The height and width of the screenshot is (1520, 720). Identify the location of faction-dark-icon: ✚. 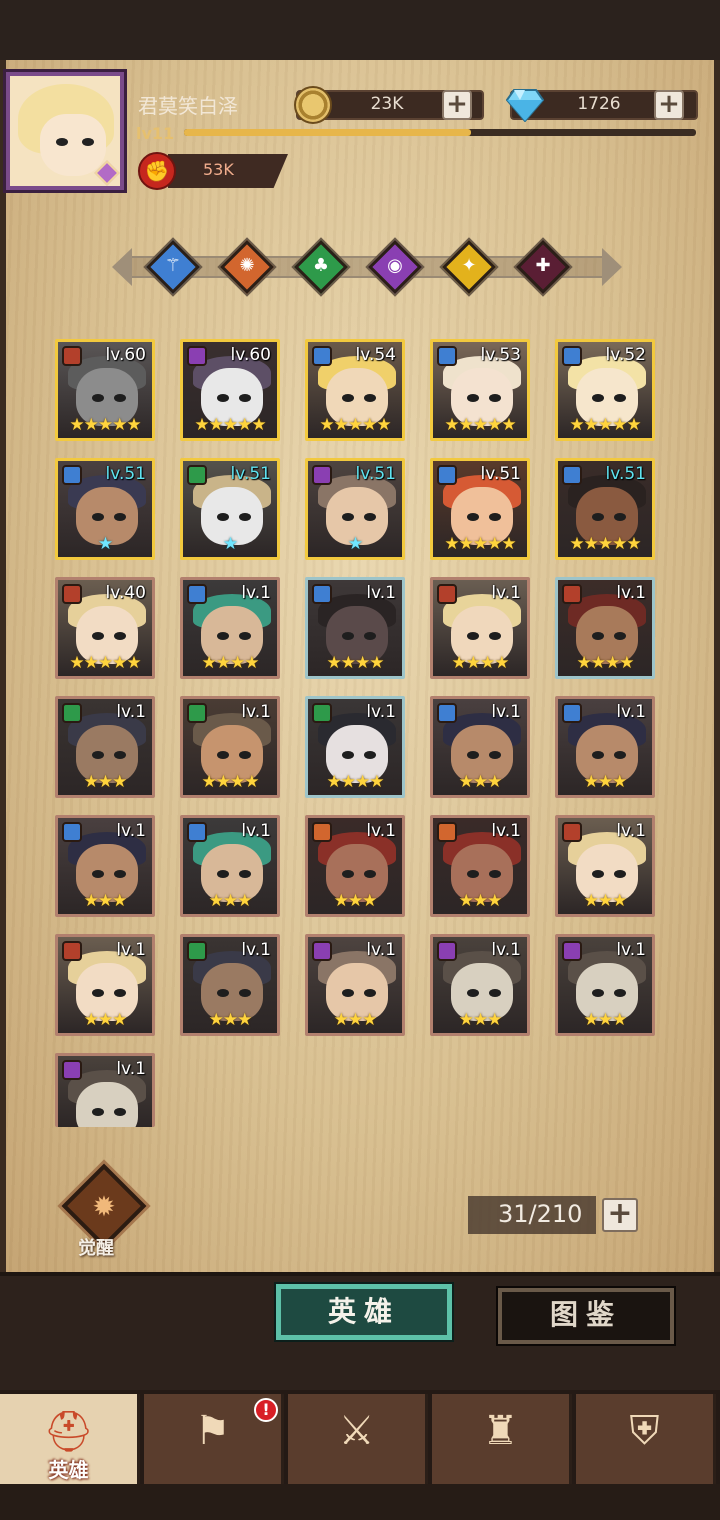
(543, 265).